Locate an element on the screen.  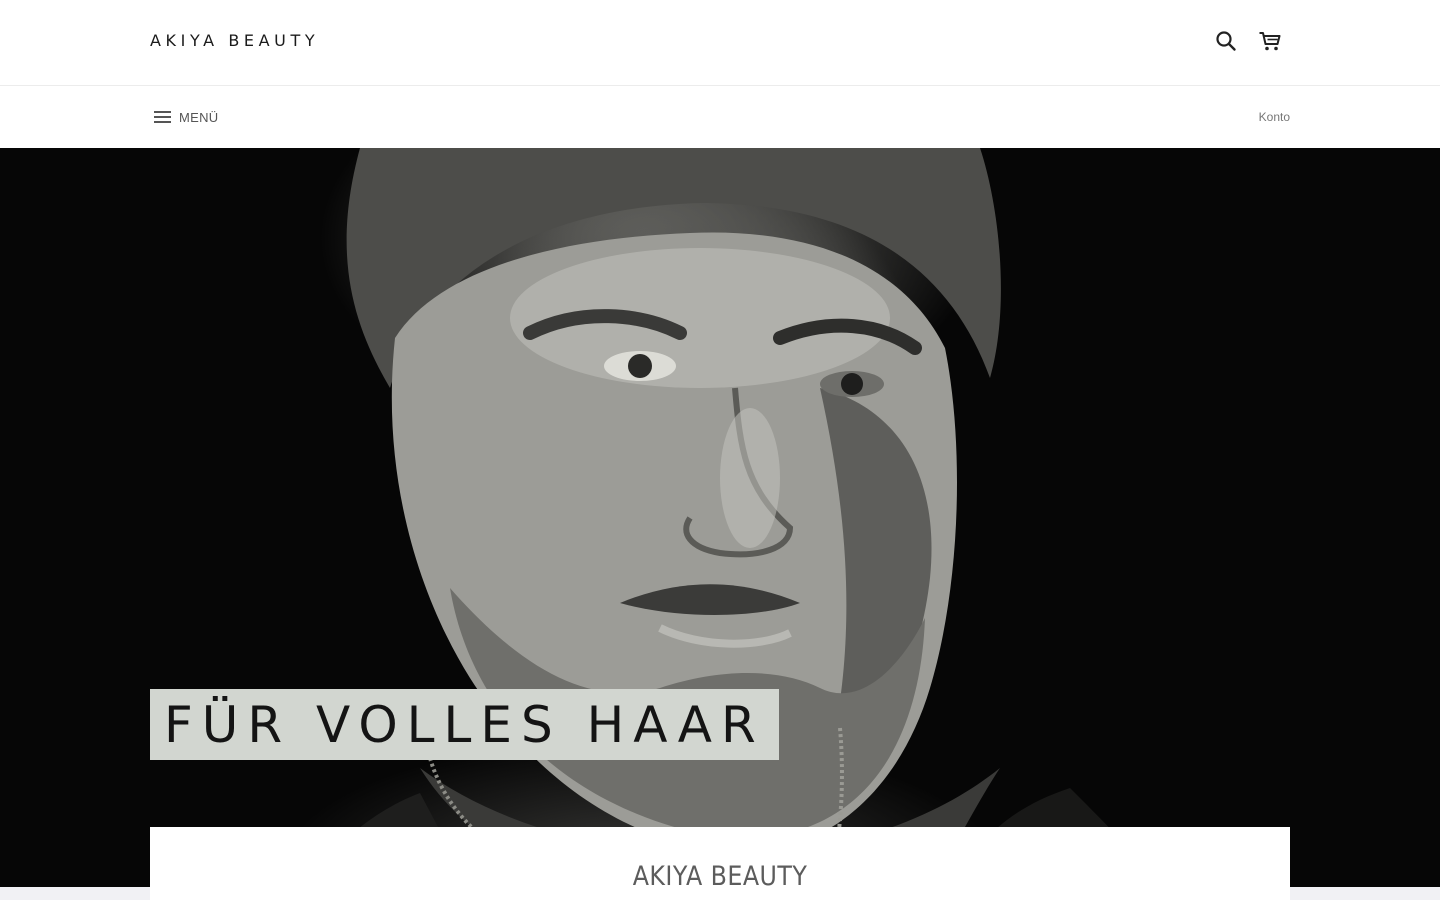
search-button is located at coordinates (1226, 41).